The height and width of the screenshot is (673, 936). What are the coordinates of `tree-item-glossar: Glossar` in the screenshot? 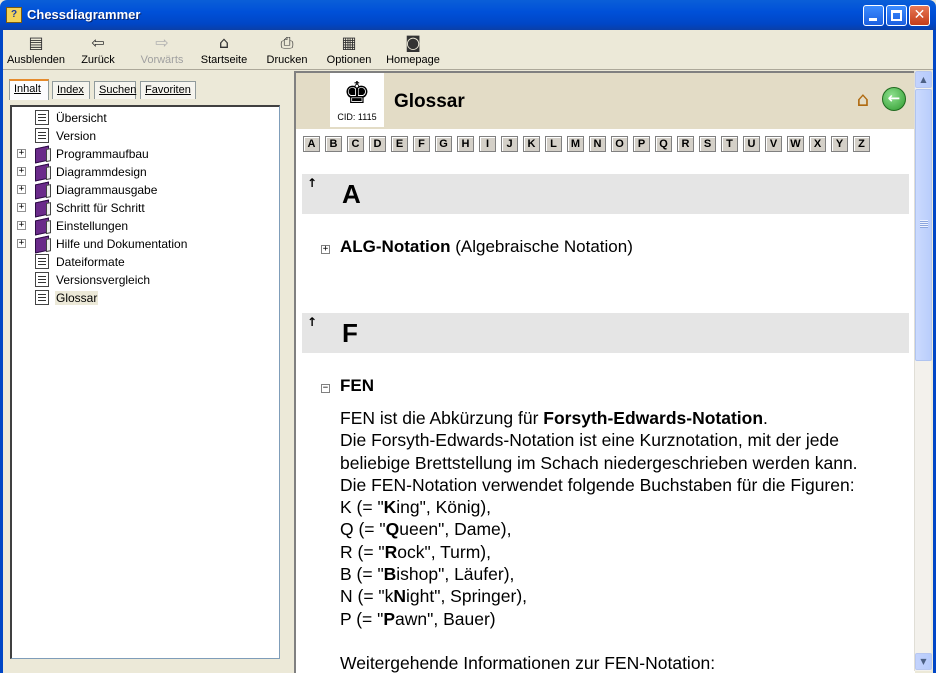 It's located at (72, 298).